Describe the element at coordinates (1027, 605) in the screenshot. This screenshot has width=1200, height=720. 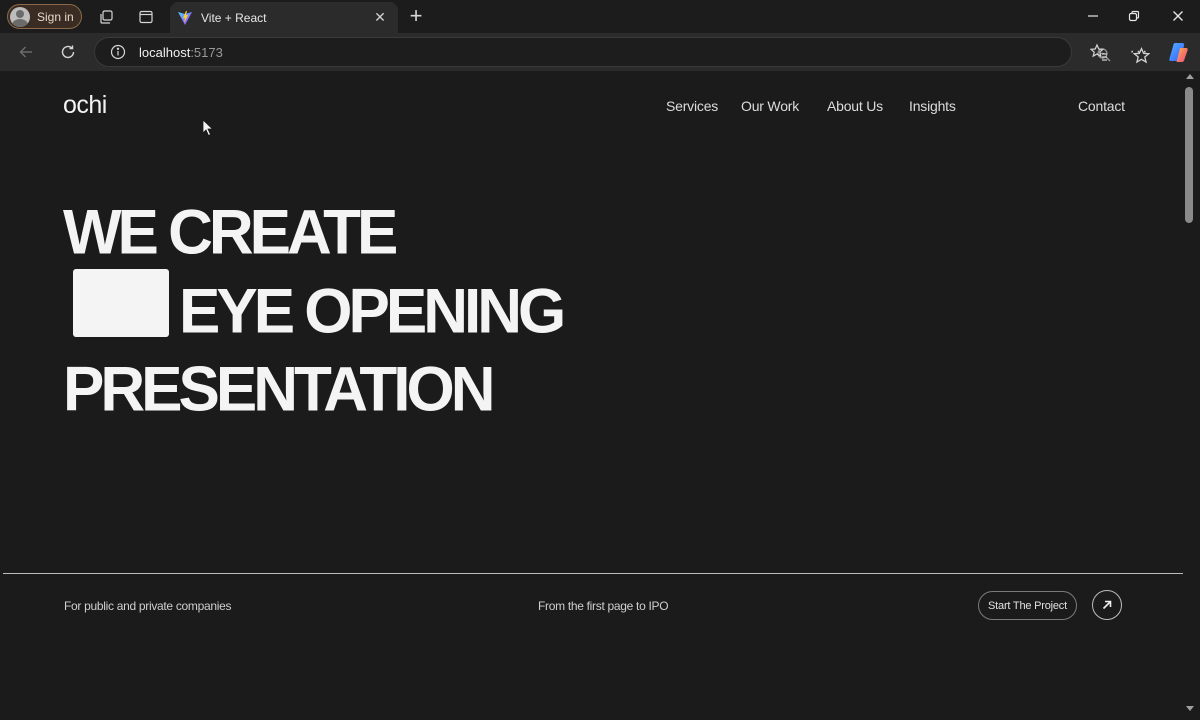
I see `start-project-button: Start The Project` at that location.